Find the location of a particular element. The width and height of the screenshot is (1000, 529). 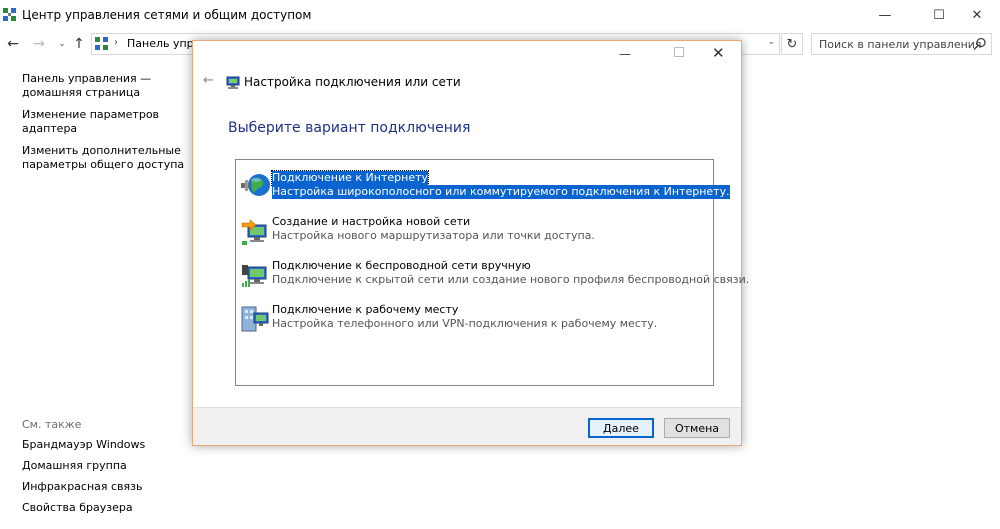

search-icon is located at coordinates (980, 44).